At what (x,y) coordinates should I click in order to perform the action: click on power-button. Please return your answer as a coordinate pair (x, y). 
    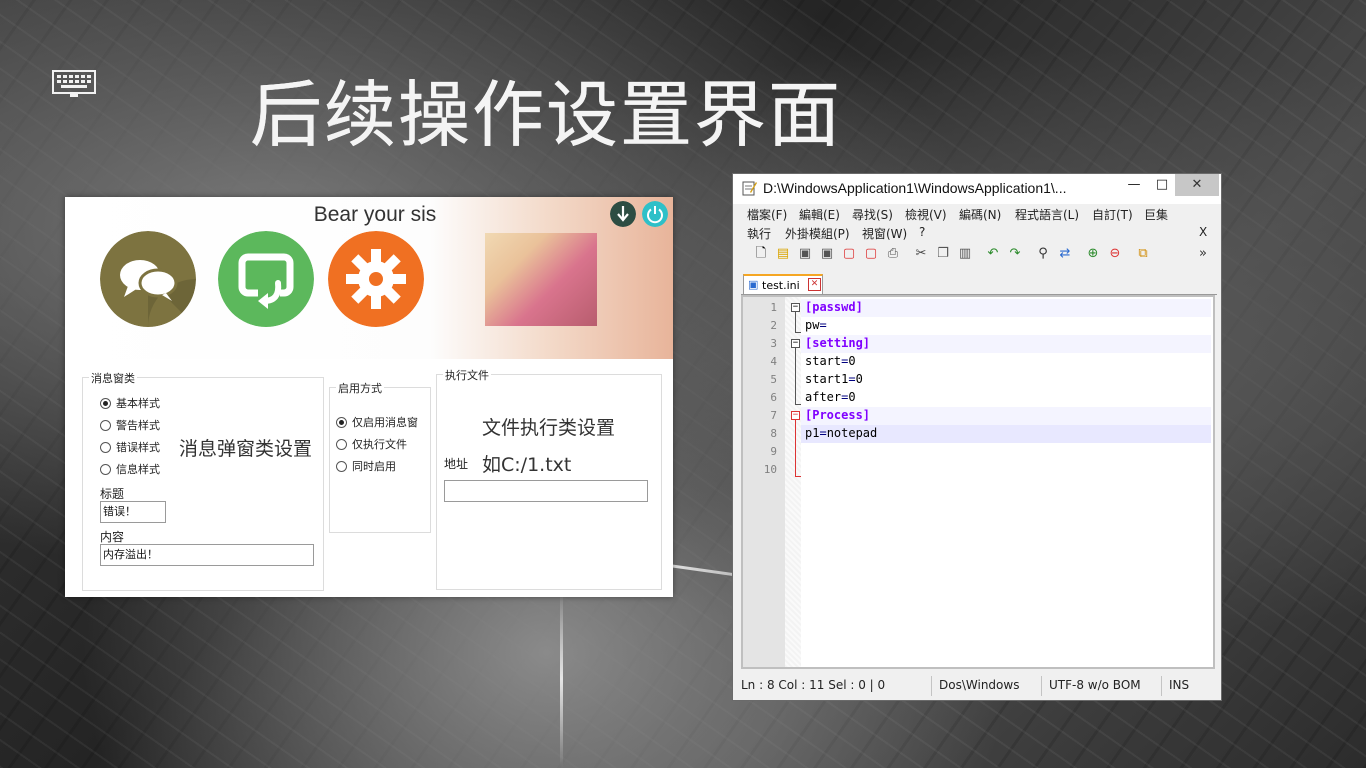
    Looking at the image, I should click on (655, 214).